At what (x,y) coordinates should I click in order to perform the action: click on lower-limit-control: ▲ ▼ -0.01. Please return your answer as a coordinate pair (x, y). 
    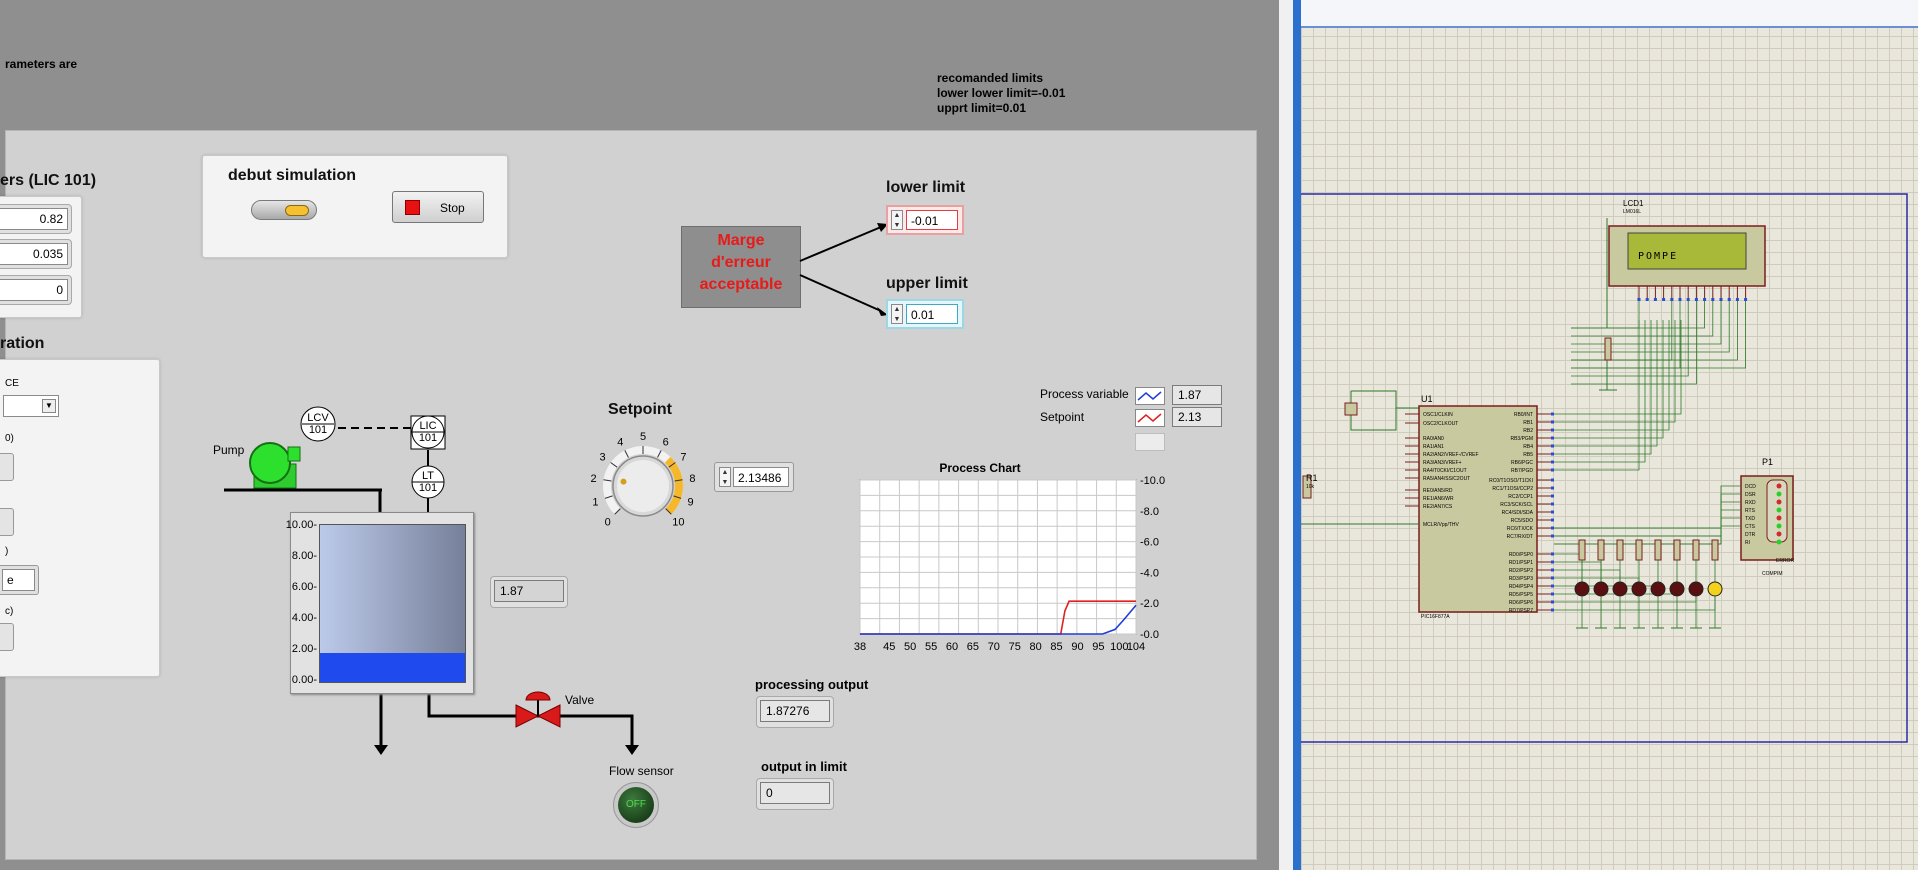
    Looking at the image, I should click on (925, 220).